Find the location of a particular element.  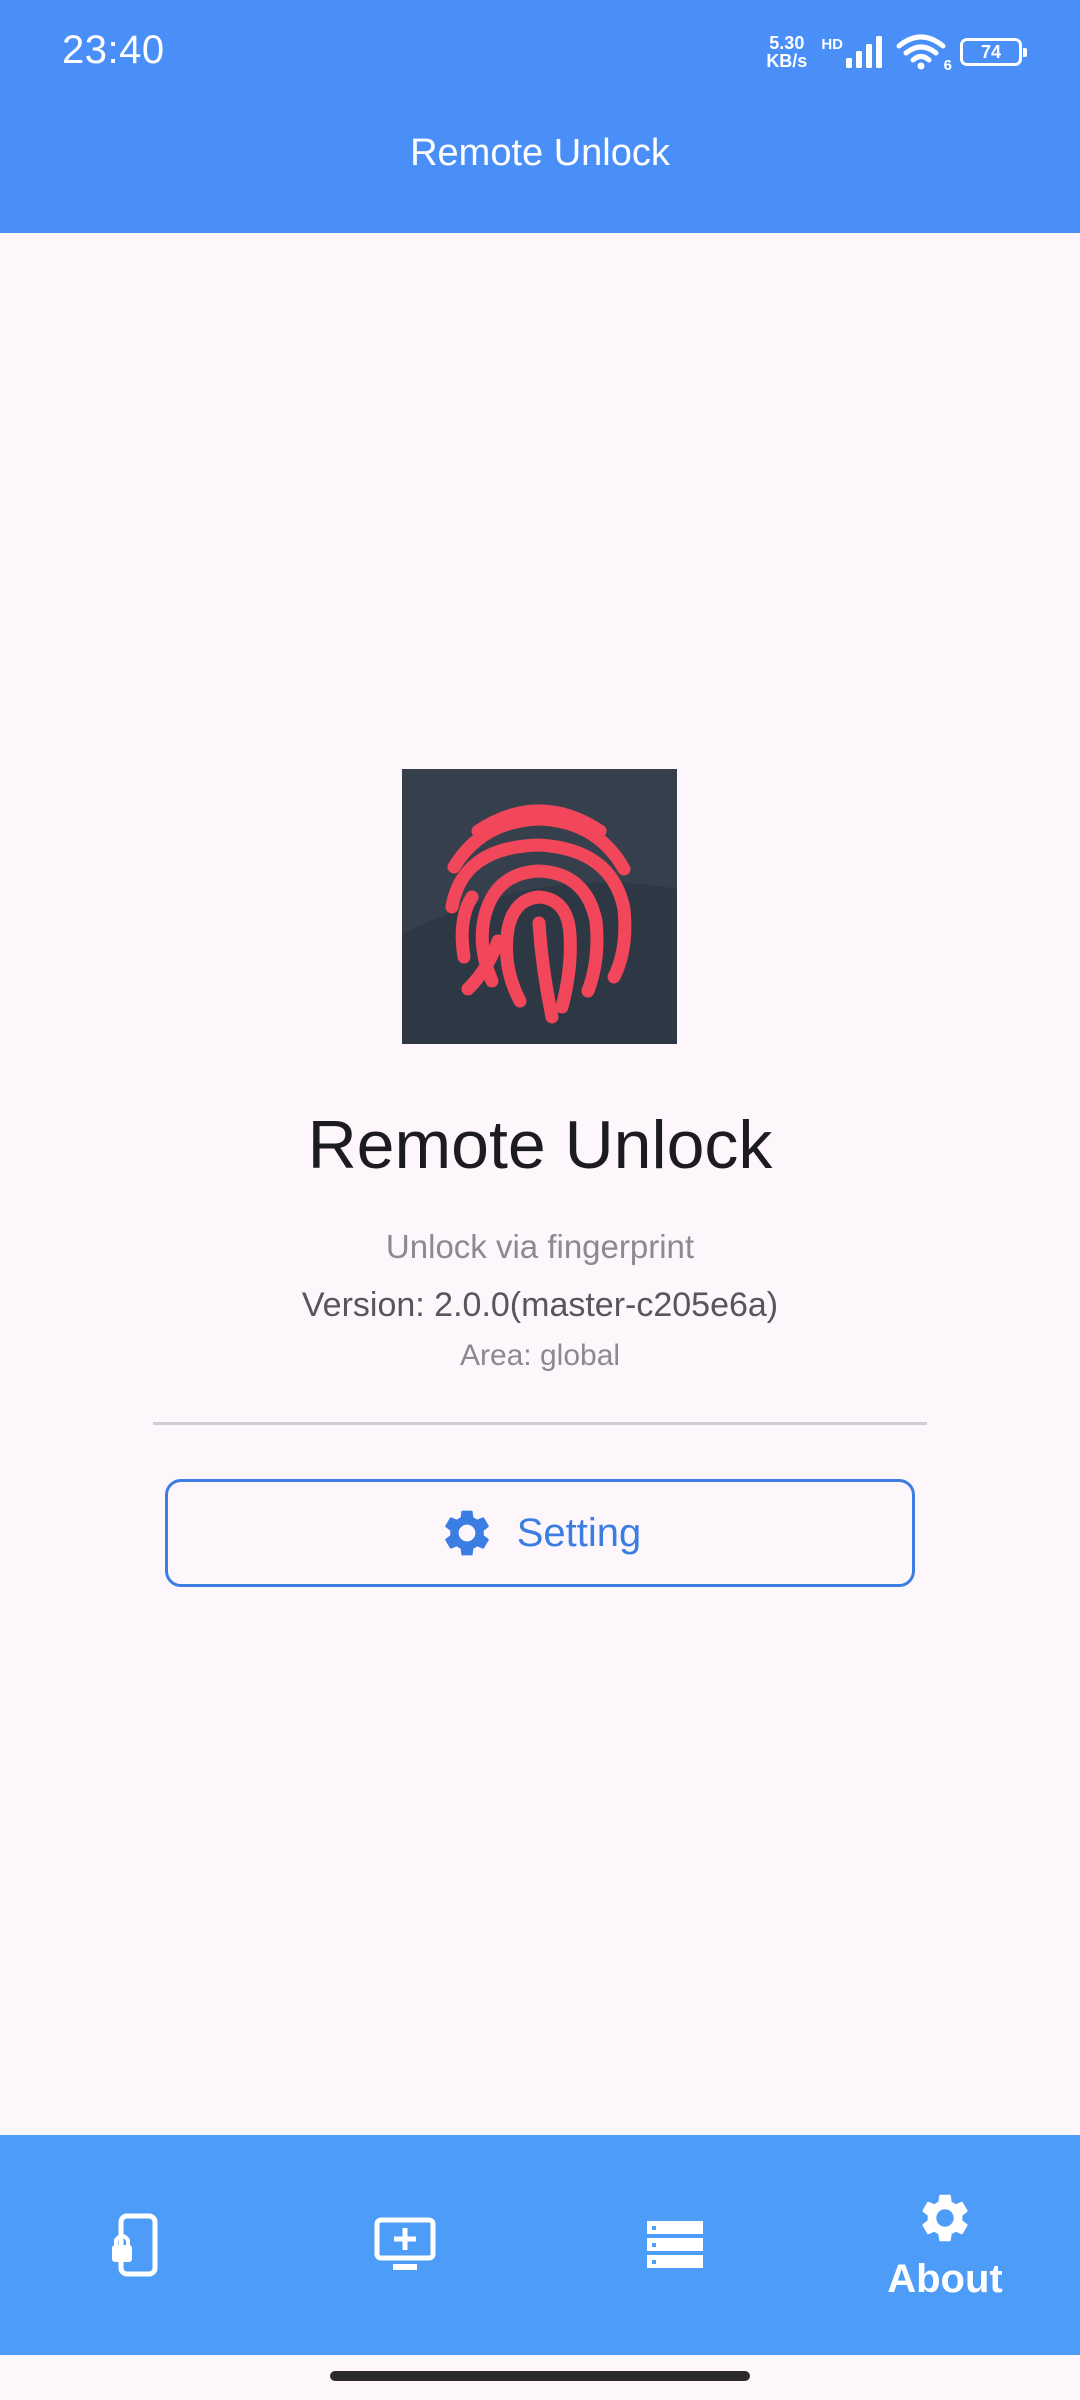

wifi-indicator: 6 is located at coordinates (924, 54).